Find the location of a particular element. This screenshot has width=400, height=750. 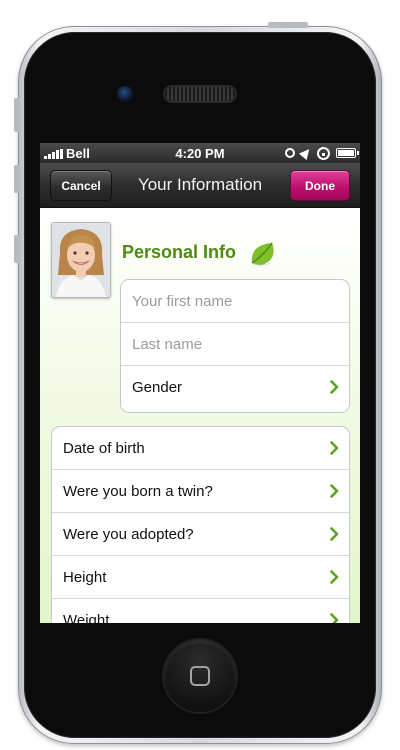

details-row-weight: Weight is located at coordinates (200, 611).